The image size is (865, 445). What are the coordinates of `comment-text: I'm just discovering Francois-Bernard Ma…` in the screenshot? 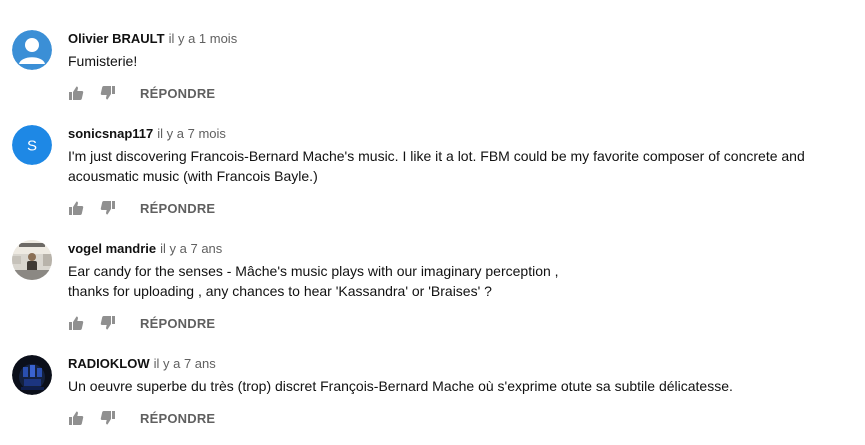 It's located at (436, 166).